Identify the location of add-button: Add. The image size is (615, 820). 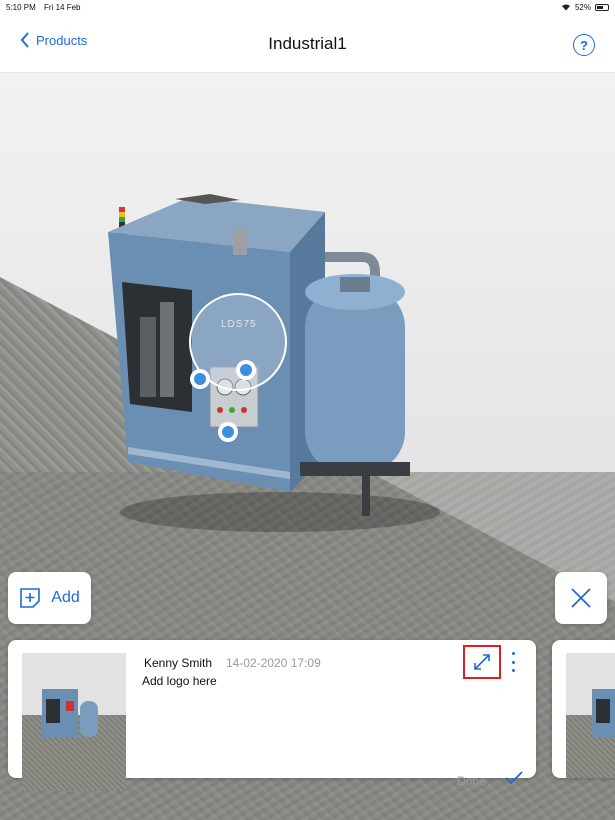
(49, 598).